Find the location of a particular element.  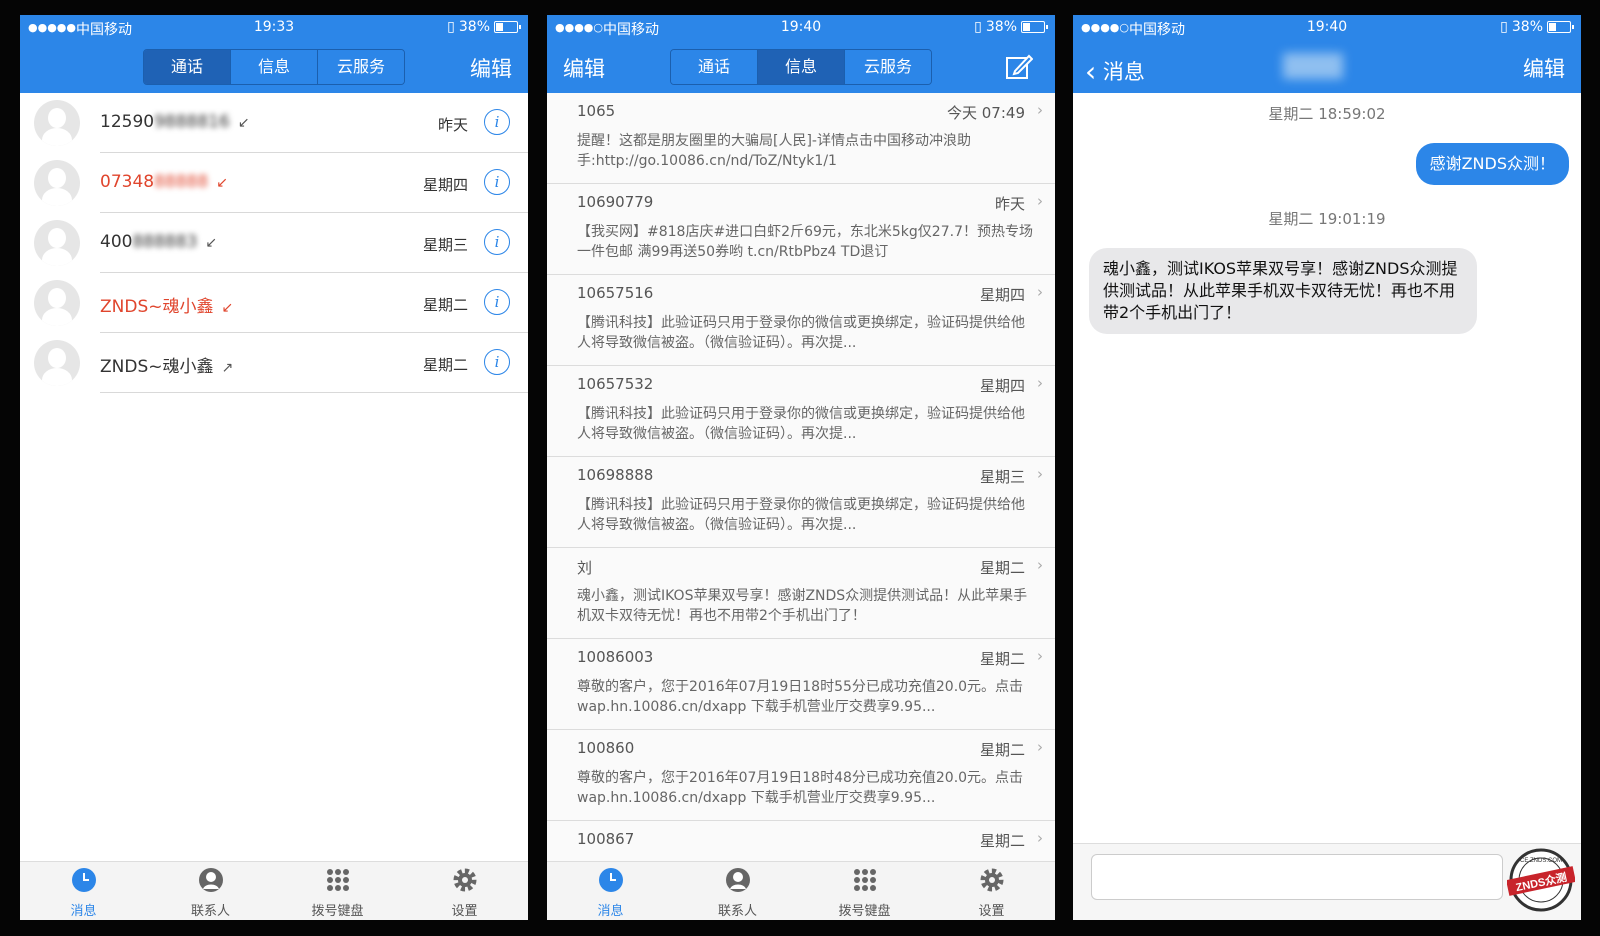

call-day: 星期二 is located at coordinates (445, 365).